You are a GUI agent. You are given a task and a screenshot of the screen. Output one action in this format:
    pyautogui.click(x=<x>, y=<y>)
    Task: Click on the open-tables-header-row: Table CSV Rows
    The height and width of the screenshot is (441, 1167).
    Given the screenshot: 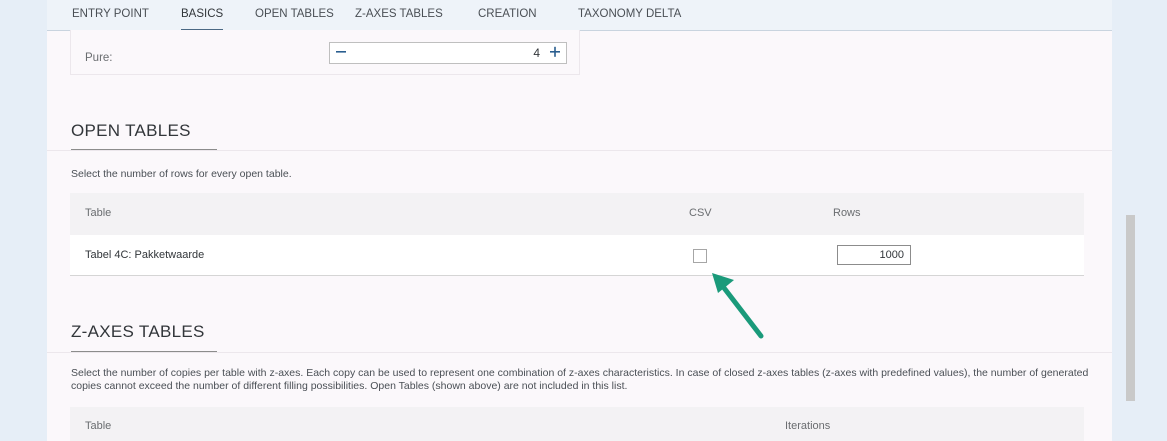 What is the action you would take?
    pyautogui.click(x=577, y=214)
    